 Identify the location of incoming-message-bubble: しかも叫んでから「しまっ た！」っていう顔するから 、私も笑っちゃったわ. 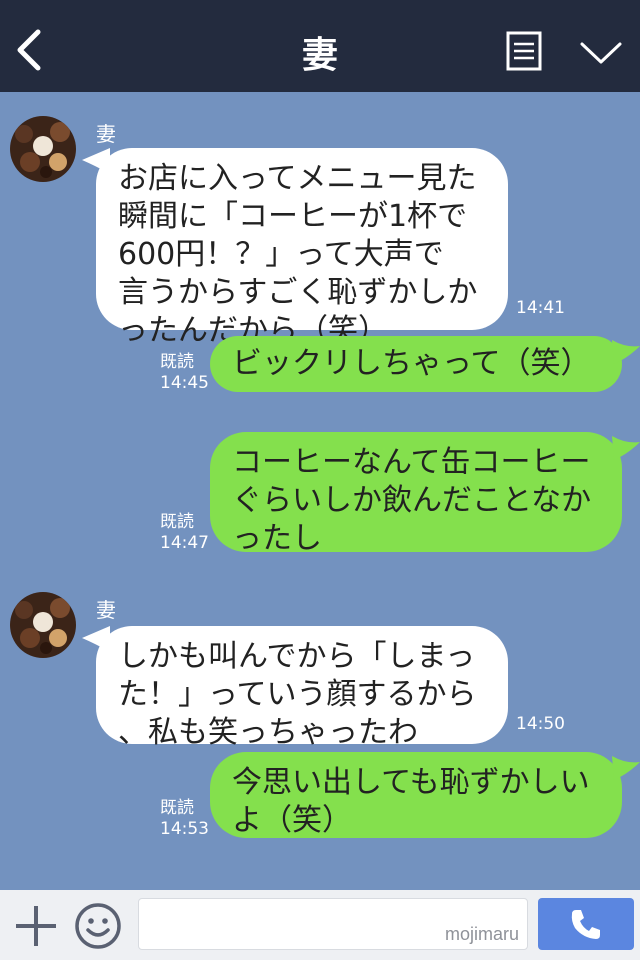
(302, 688).